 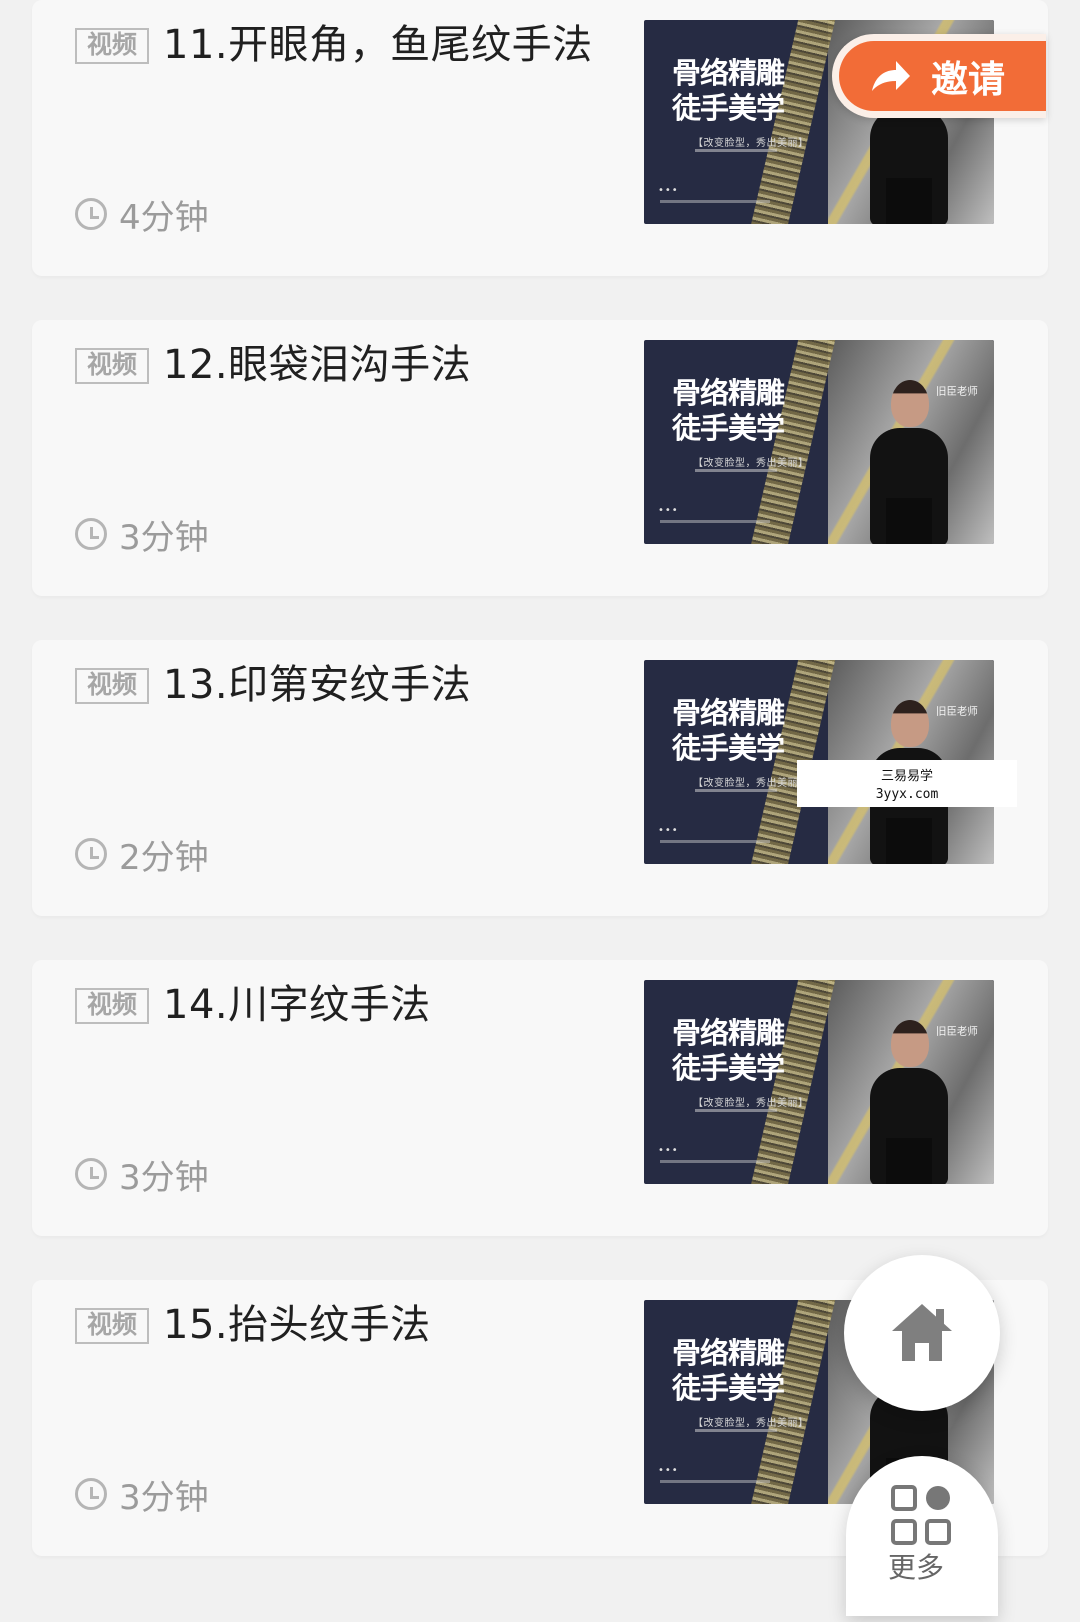 I want to click on home-button, so click(x=922, y=1333).